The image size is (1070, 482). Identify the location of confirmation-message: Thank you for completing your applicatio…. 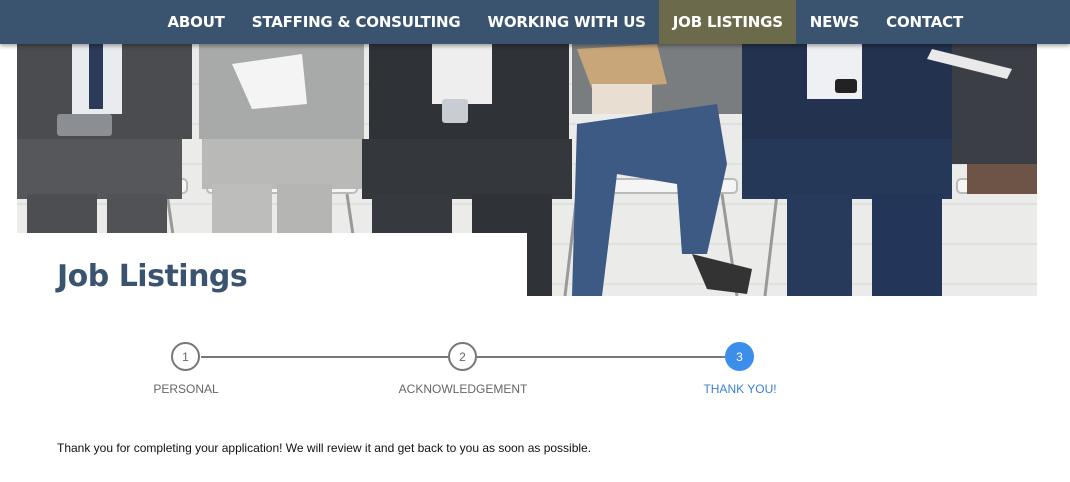
(324, 448).